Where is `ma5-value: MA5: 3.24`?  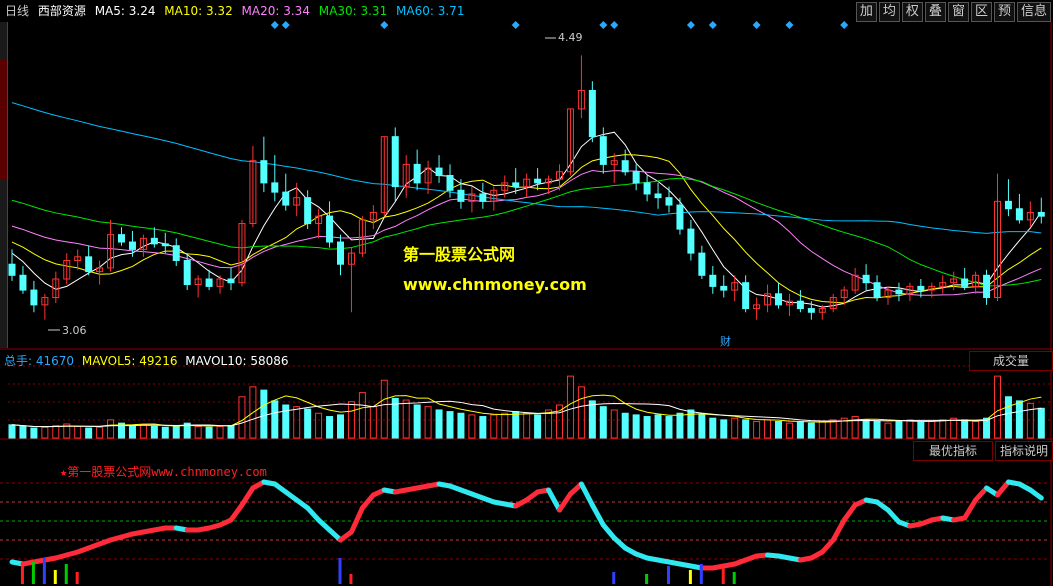
ma5-value: MA5: 3.24 is located at coordinates (125, 11).